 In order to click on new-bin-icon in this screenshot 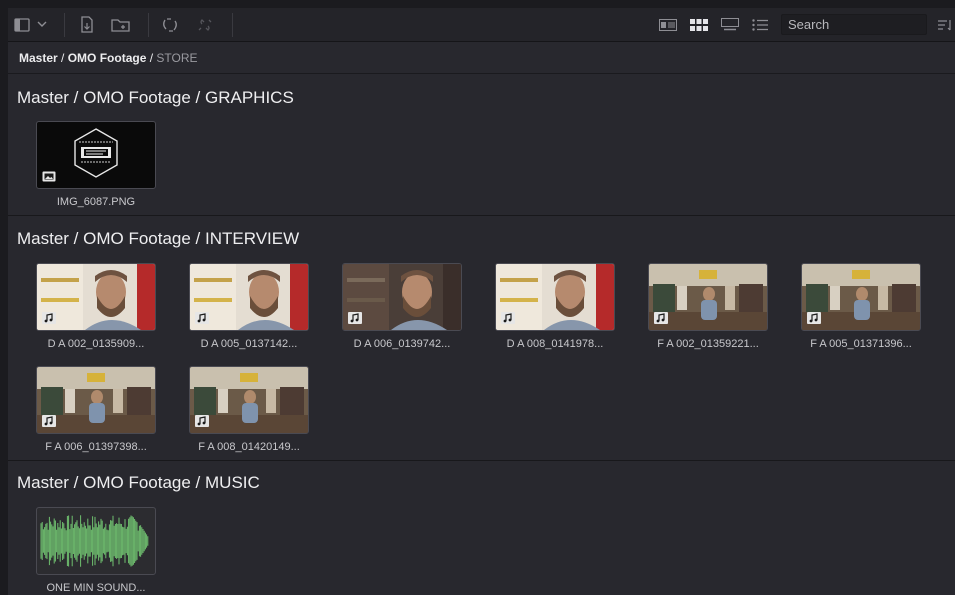, I will do `click(121, 24)`.